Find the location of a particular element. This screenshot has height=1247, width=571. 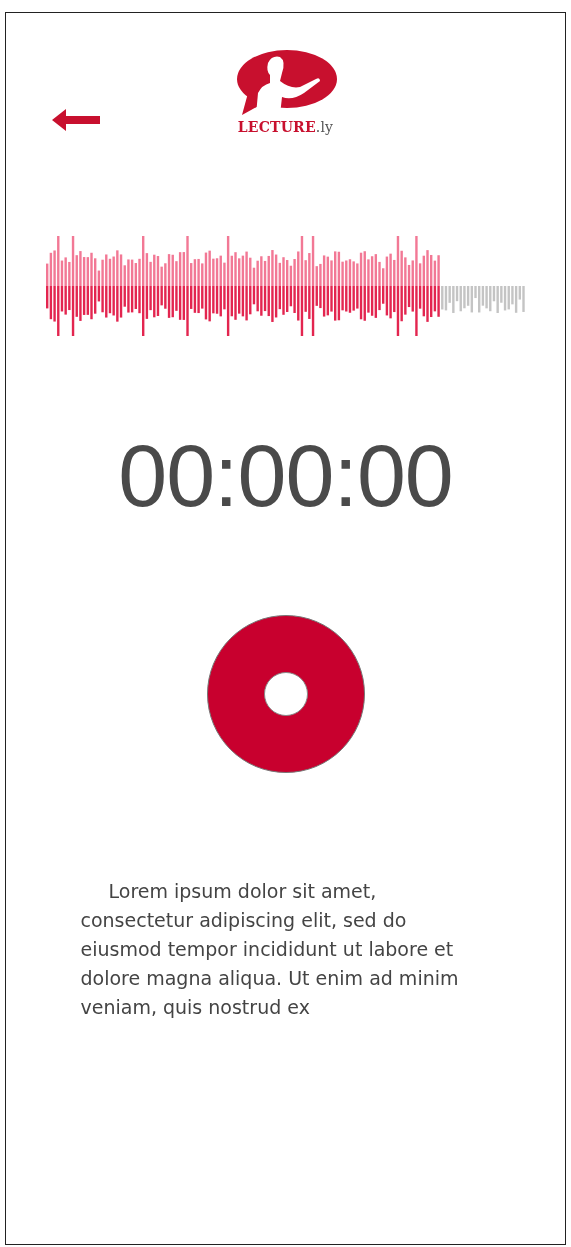

logo-text: LECTURE.ly is located at coordinates (285, 127).